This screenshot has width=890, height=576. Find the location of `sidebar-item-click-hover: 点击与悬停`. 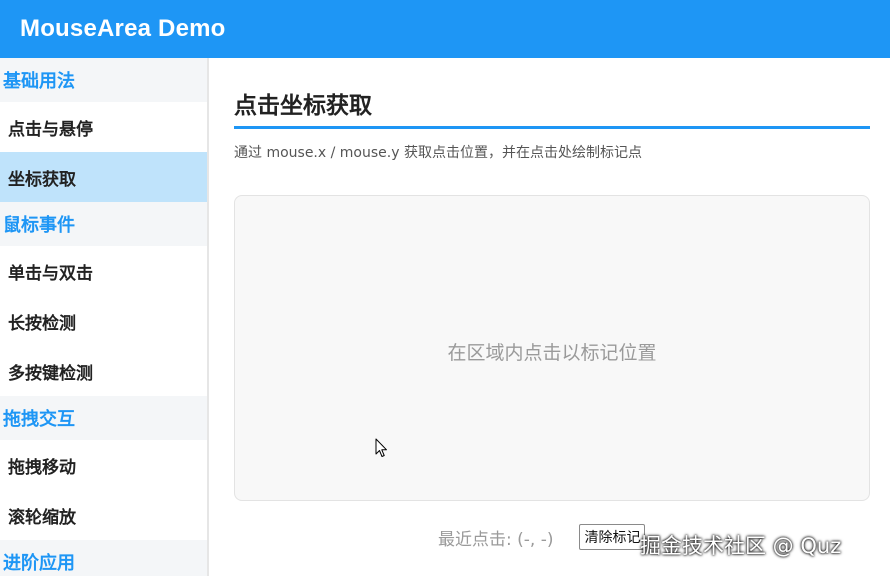

sidebar-item-click-hover: 点击与悬停 is located at coordinates (103, 127).